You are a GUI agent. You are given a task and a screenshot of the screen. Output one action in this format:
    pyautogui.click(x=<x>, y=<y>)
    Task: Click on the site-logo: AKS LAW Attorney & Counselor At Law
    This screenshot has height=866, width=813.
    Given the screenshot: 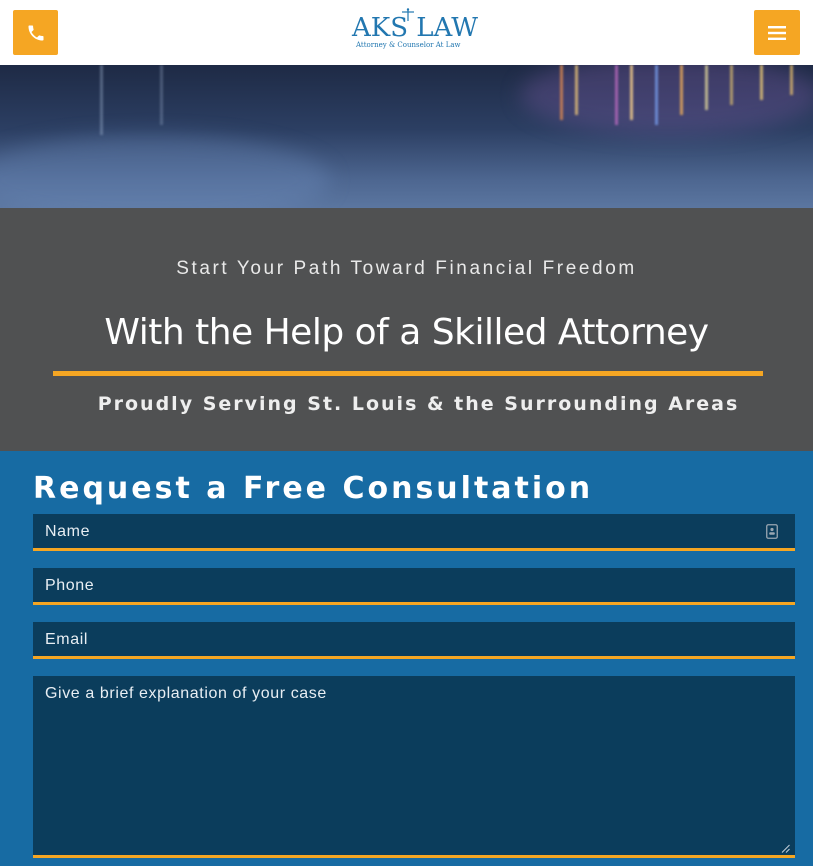 What is the action you would take?
    pyautogui.click(x=414, y=30)
    